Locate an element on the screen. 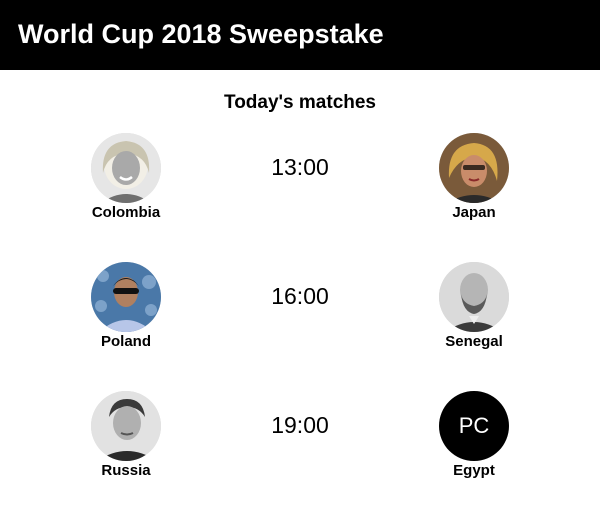  team-name: Colombia is located at coordinates (126, 212).